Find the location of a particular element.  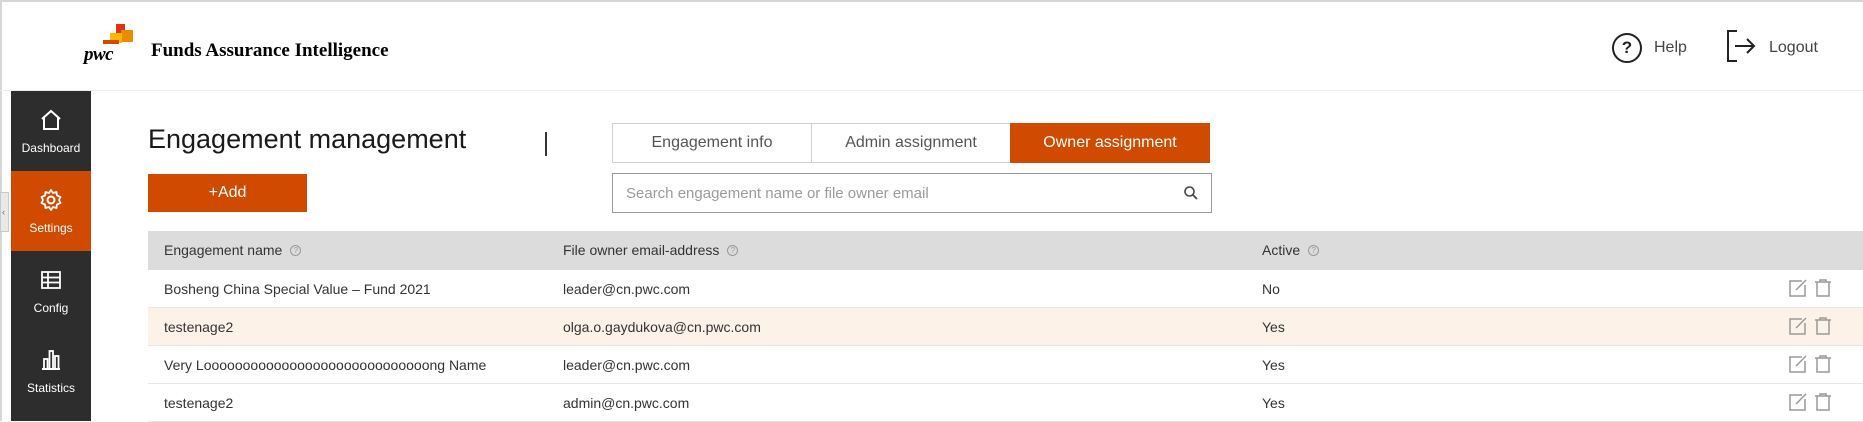

help-label: Help is located at coordinates (1670, 47).